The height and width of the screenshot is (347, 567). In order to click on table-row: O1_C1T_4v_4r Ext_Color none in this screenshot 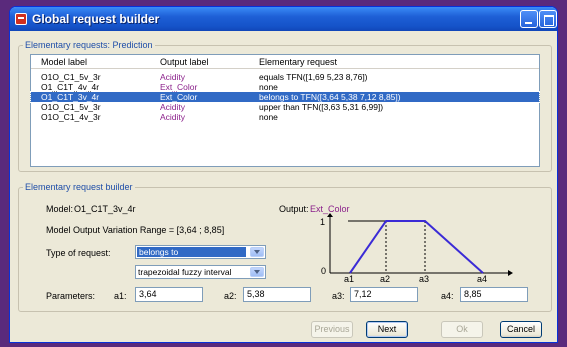, I will do `click(285, 87)`.